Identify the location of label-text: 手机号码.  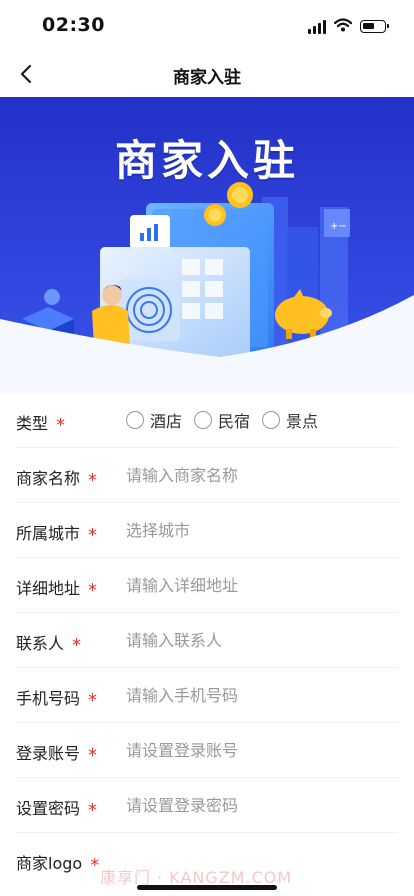
(48, 698).